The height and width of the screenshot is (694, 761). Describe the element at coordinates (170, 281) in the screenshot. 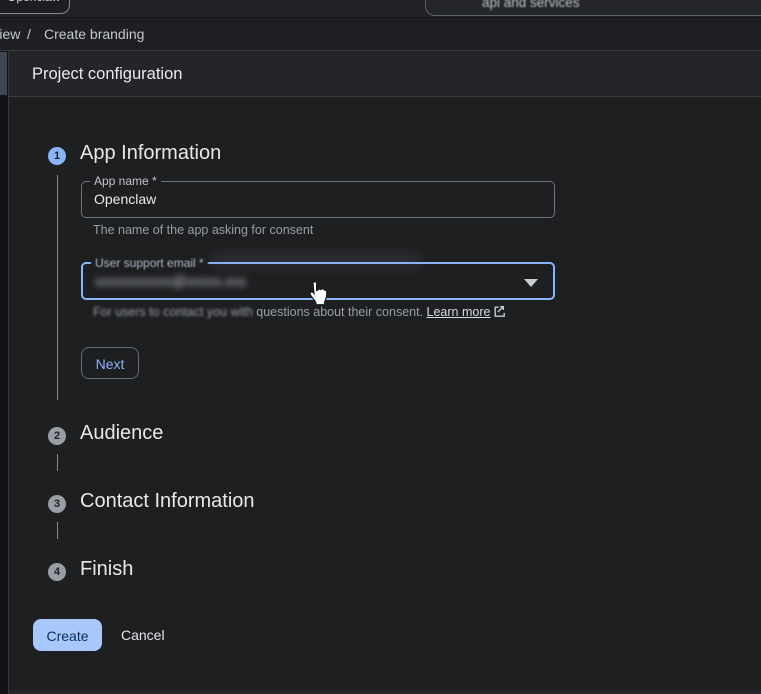

I see `support-email-value-redacted: xxxxxxxxxxx@xxxxx.xxx` at that location.